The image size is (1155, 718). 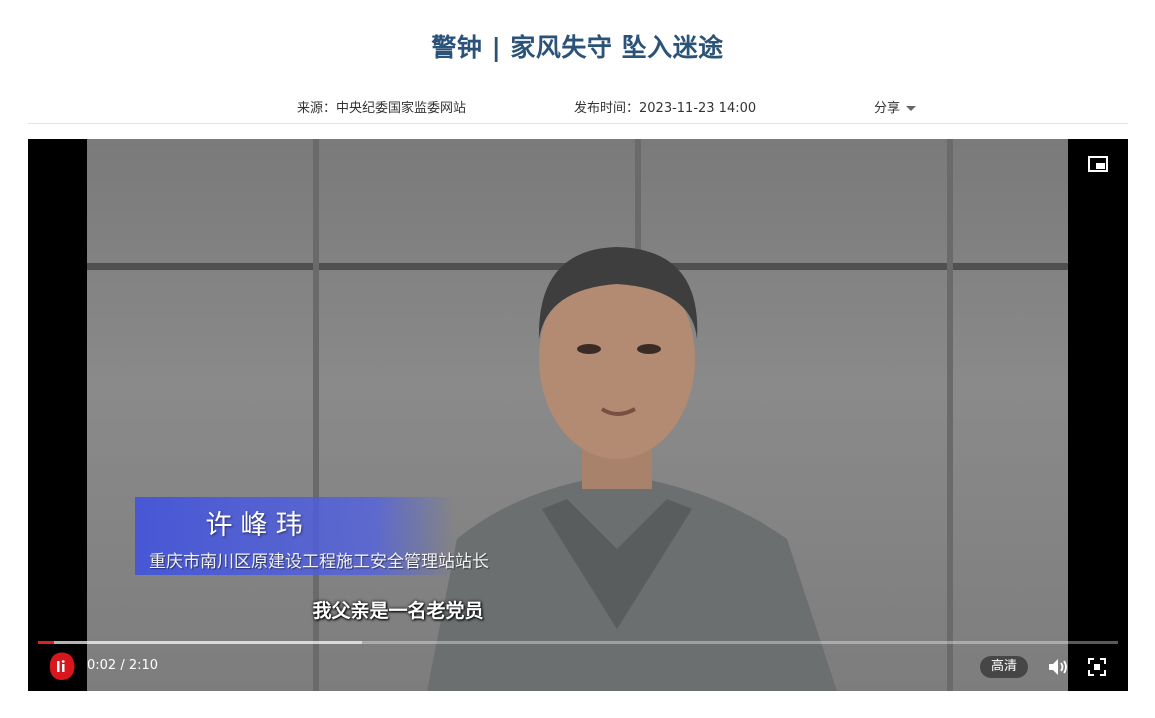 What do you see at coordinates (1004, 667) in the screenshot?
I see `quality-button: 高清` at bounding box center [1004, 667].